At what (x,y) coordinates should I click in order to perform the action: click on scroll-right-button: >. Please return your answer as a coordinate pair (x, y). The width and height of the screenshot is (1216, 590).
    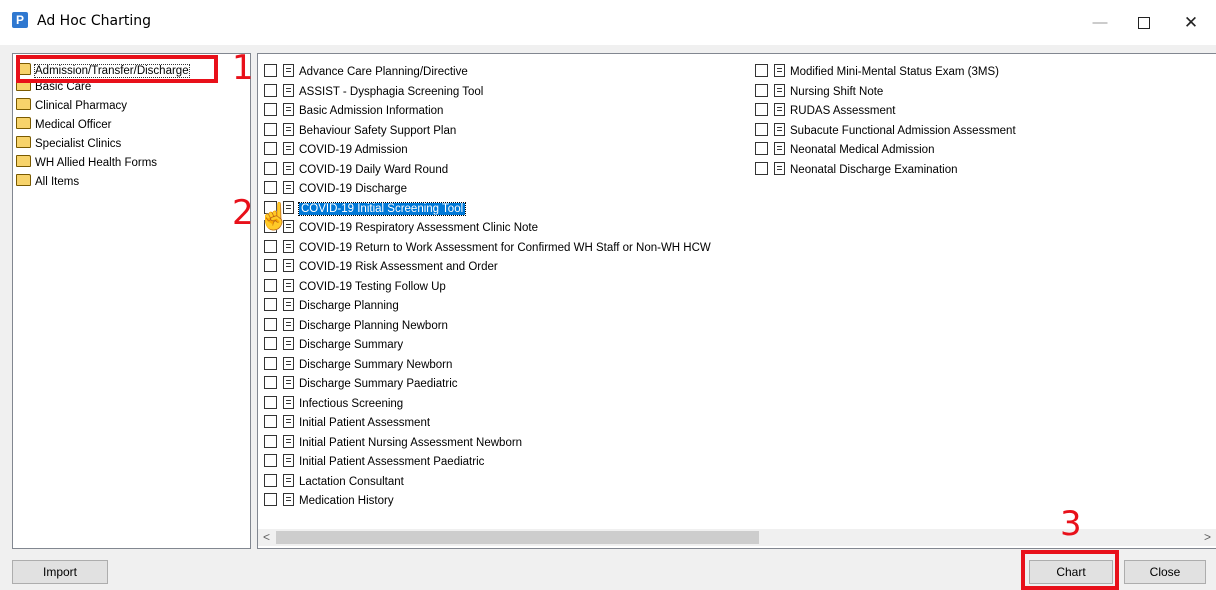
    Looking at the image, I should click on (1207, 537).